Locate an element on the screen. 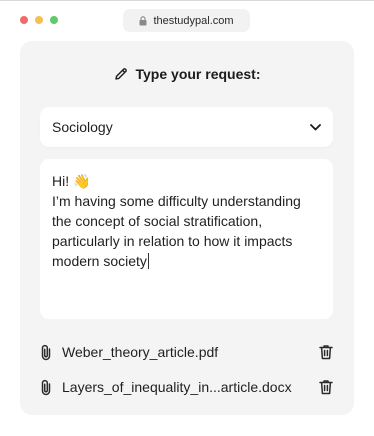 Image resolution: width=374 pixels, height=436 pixels. form-title: Type your request: is located at coordinates (187, 74).